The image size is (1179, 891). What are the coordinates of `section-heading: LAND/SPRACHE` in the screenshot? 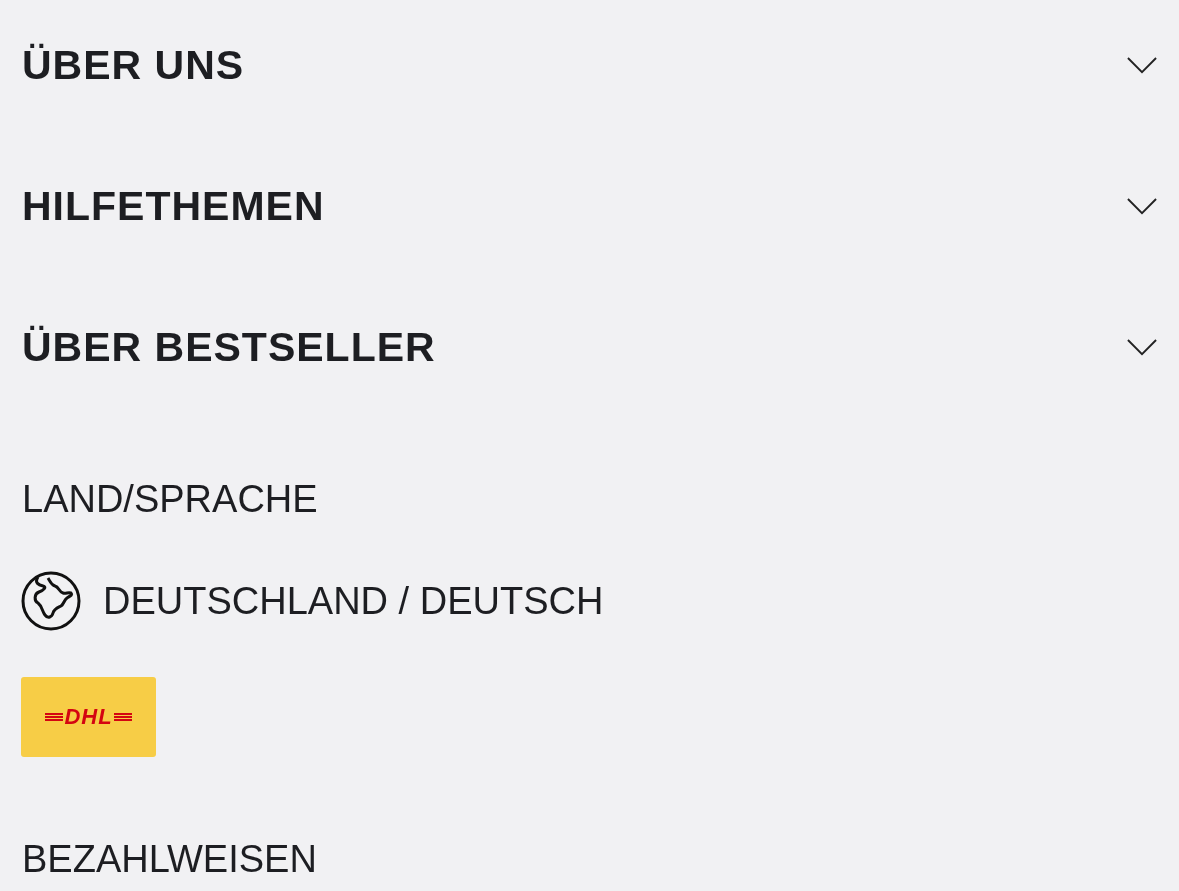 It's located at (170, 499).